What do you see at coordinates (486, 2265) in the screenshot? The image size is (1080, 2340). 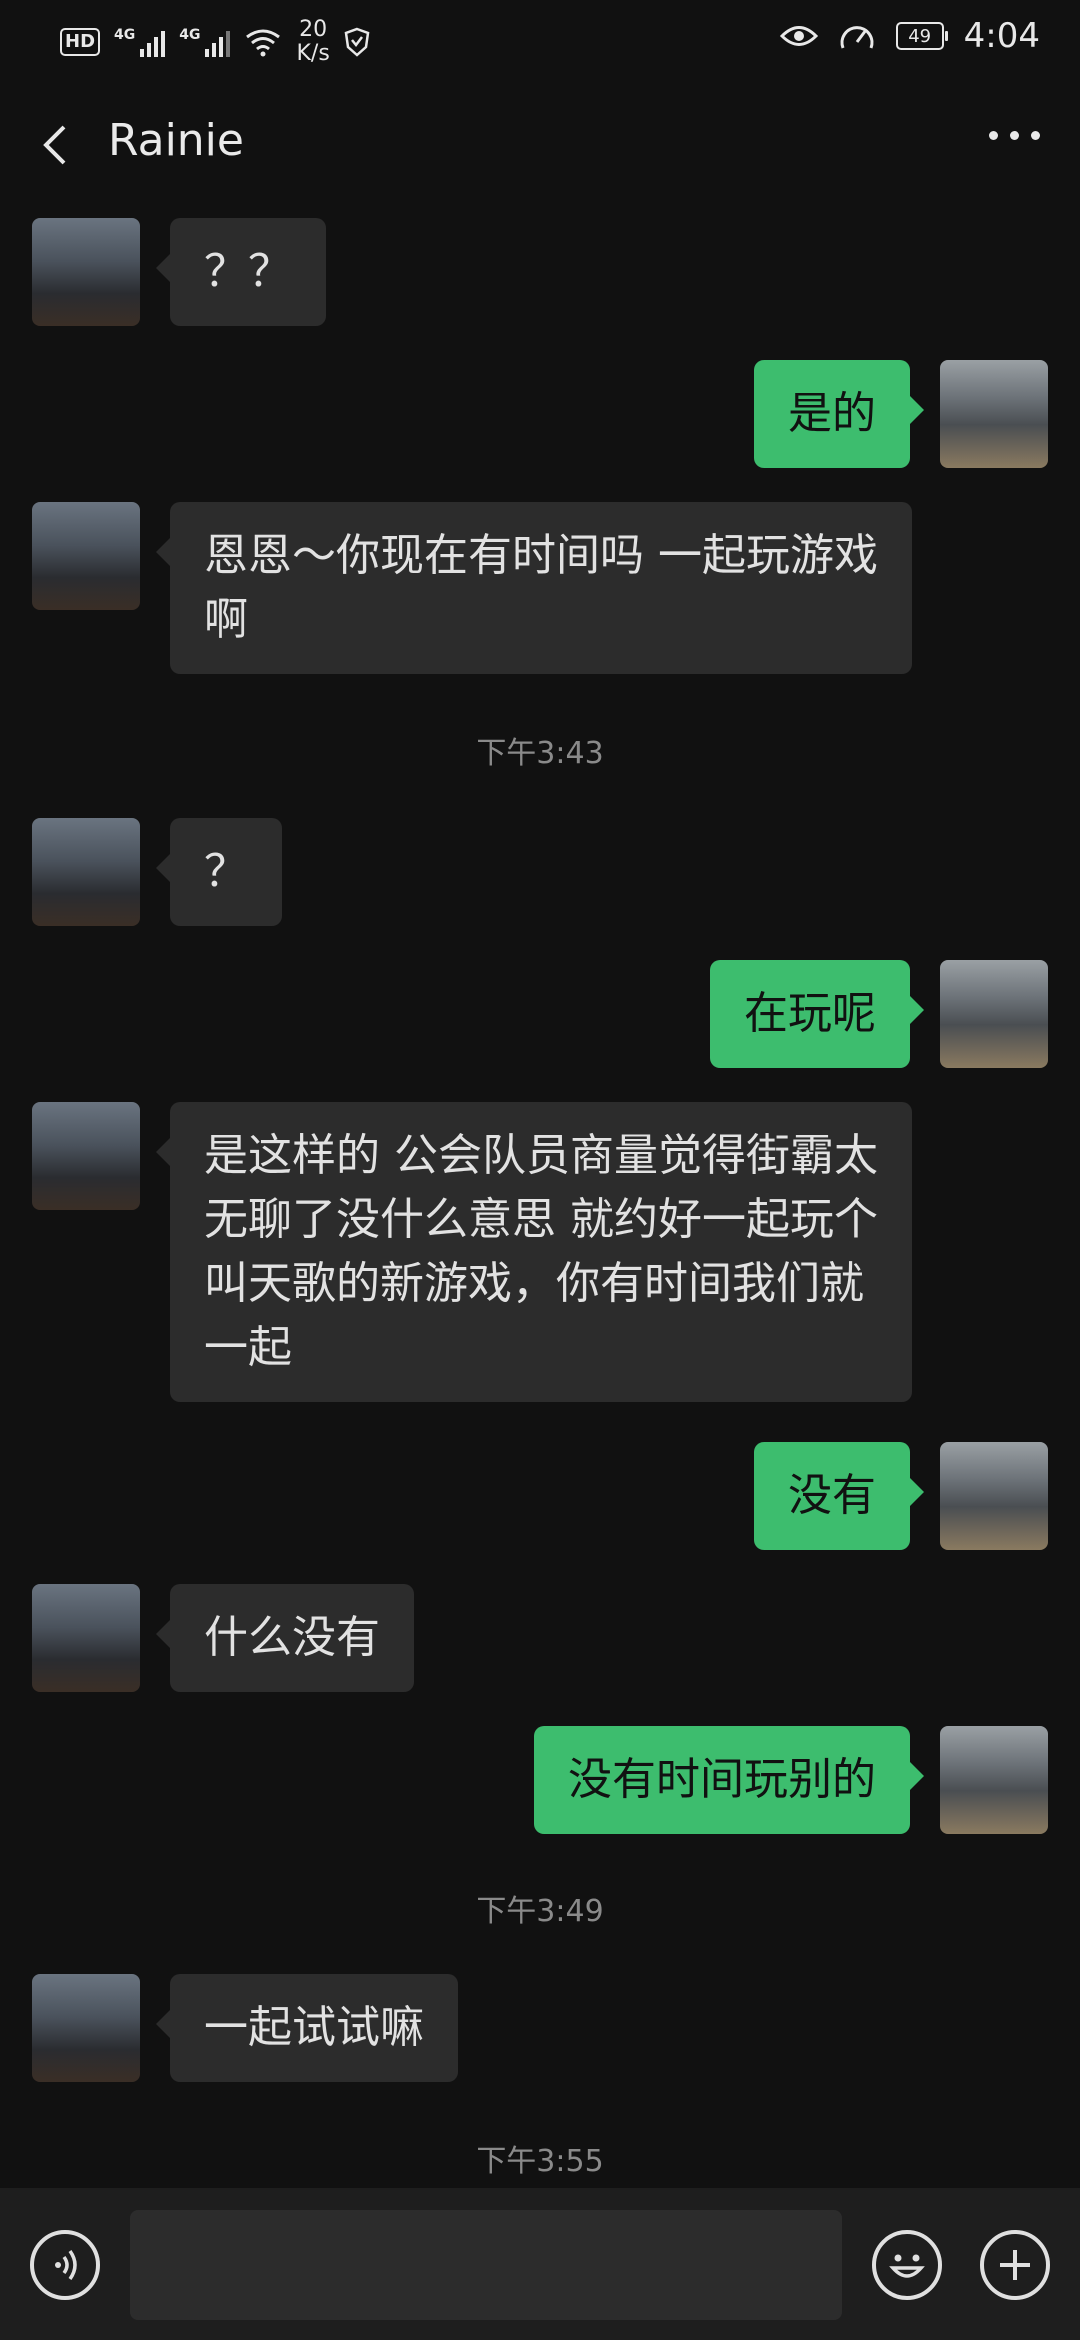 I see `message-input` at bounding box center [486, 2265].